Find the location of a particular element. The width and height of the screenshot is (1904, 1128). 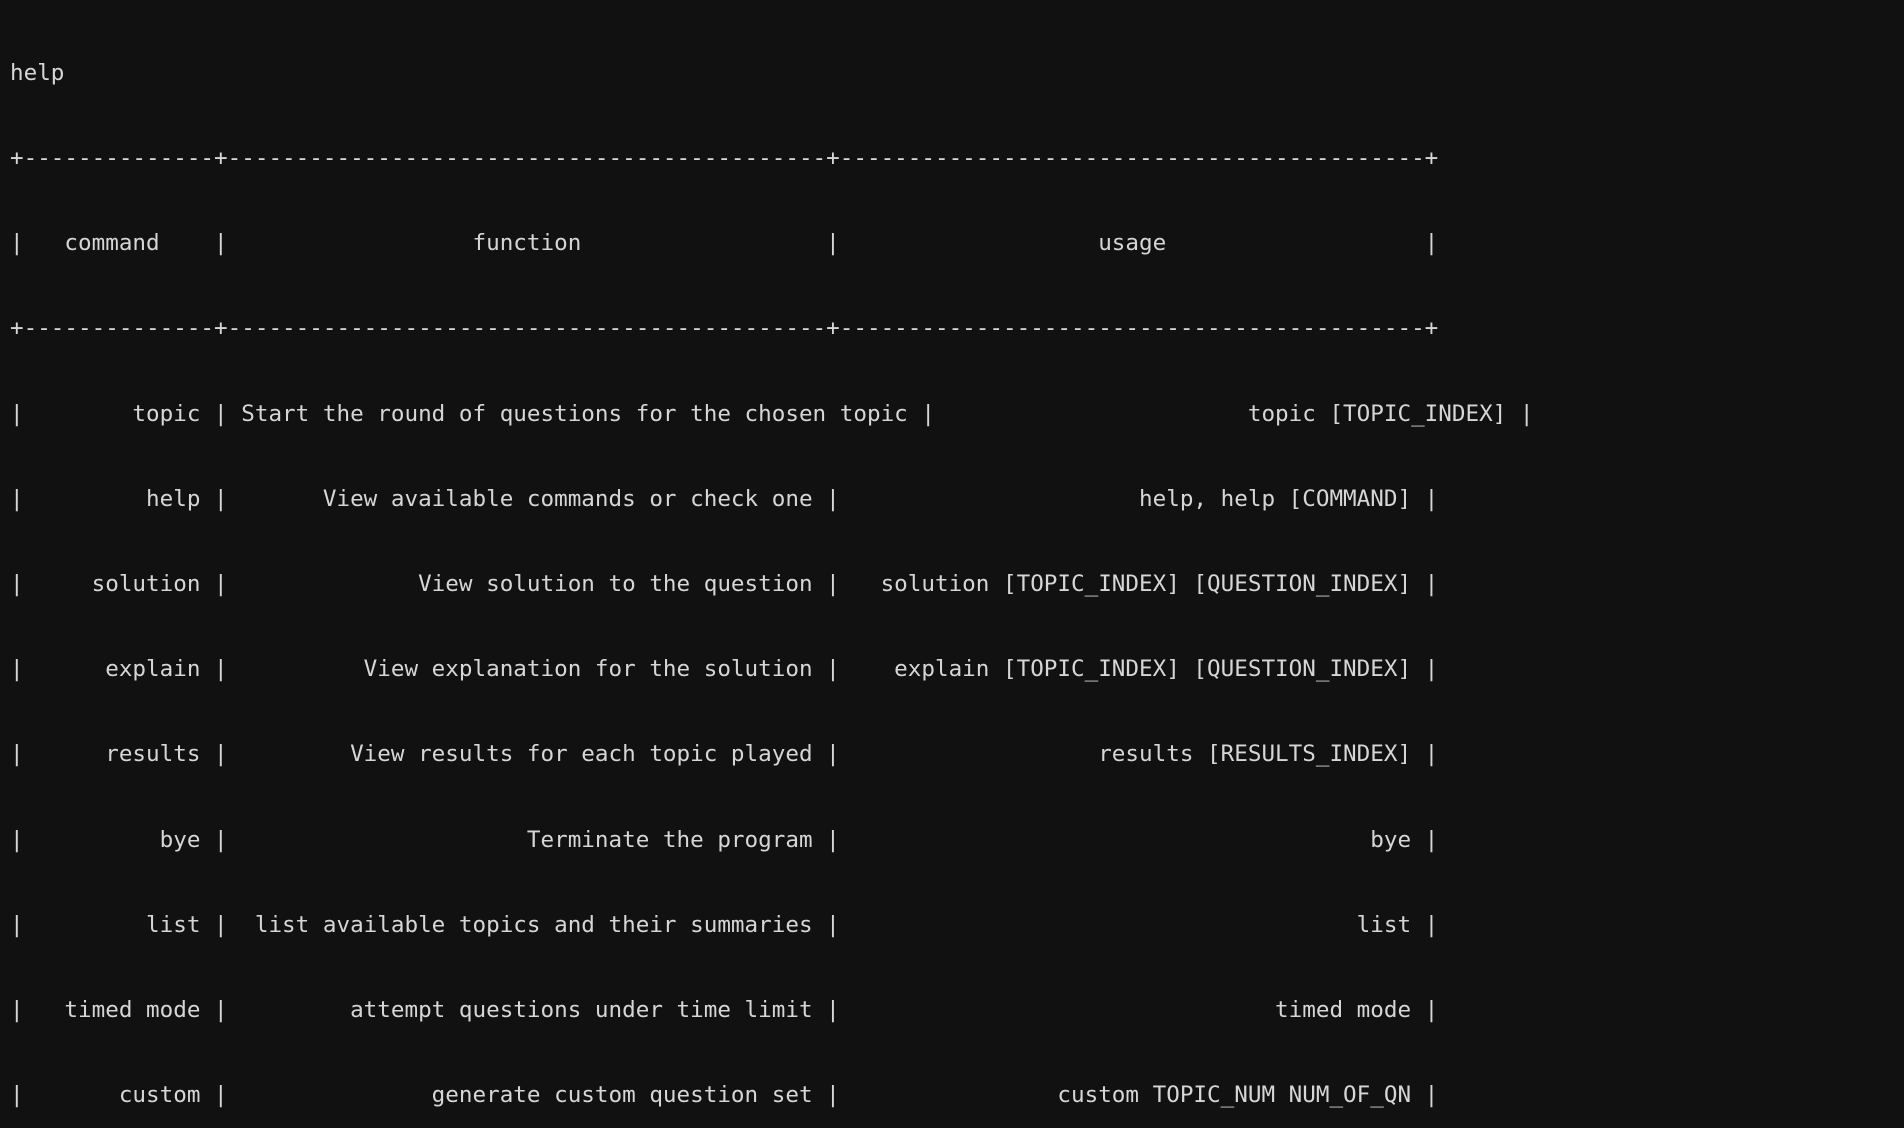

table-row: | bye | Terminate the program | bye | is located at coordinates (724, 839).